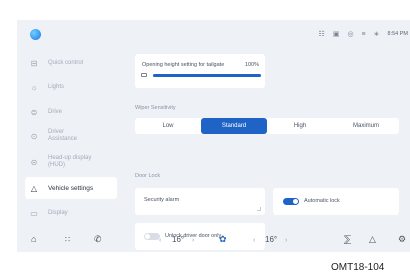  I want to click on status-bar: ☷ ▣ ◎ ≡ ∗ 8:54 PM, so click(213, 35).